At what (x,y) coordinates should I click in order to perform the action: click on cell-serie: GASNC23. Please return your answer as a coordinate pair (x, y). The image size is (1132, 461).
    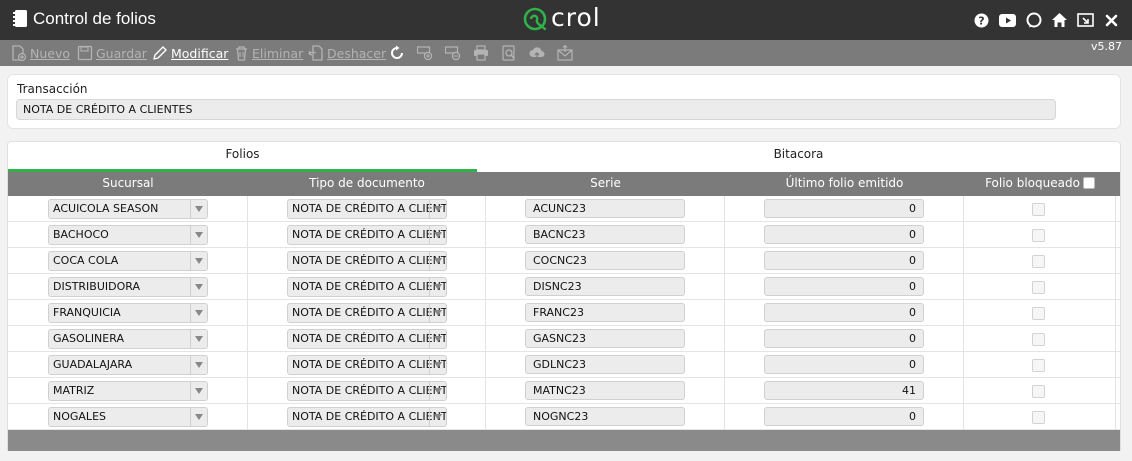
    Looking at the image, I should click on (605, 339).